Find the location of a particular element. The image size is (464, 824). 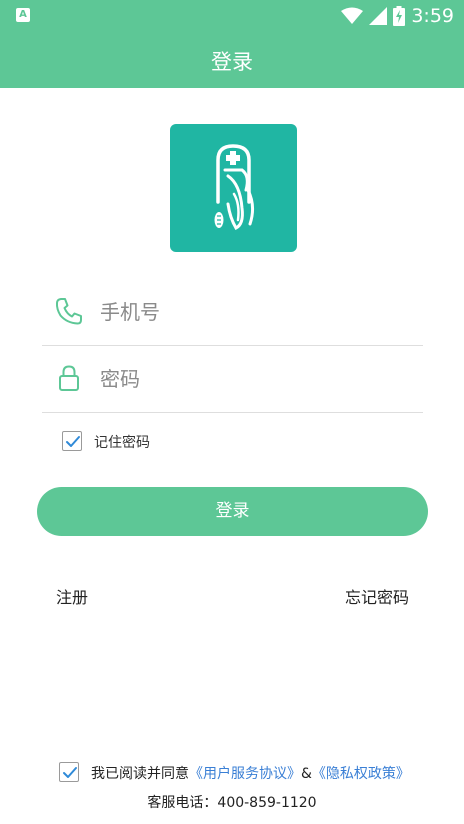

login-button: 登录 is located at coordinates (232, 511).